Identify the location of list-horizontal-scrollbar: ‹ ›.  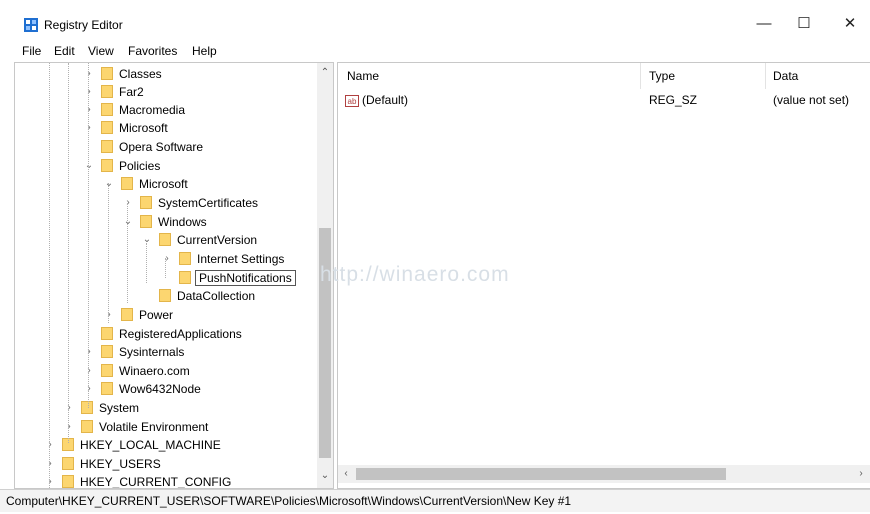
(604, 474).